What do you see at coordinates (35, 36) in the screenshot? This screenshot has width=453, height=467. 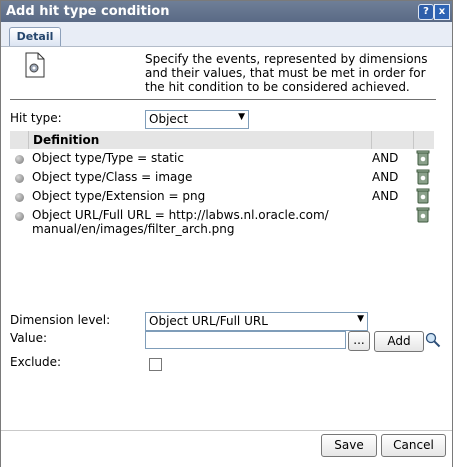 I see `tab-detail: Detail` at bounding box center [35, 36].